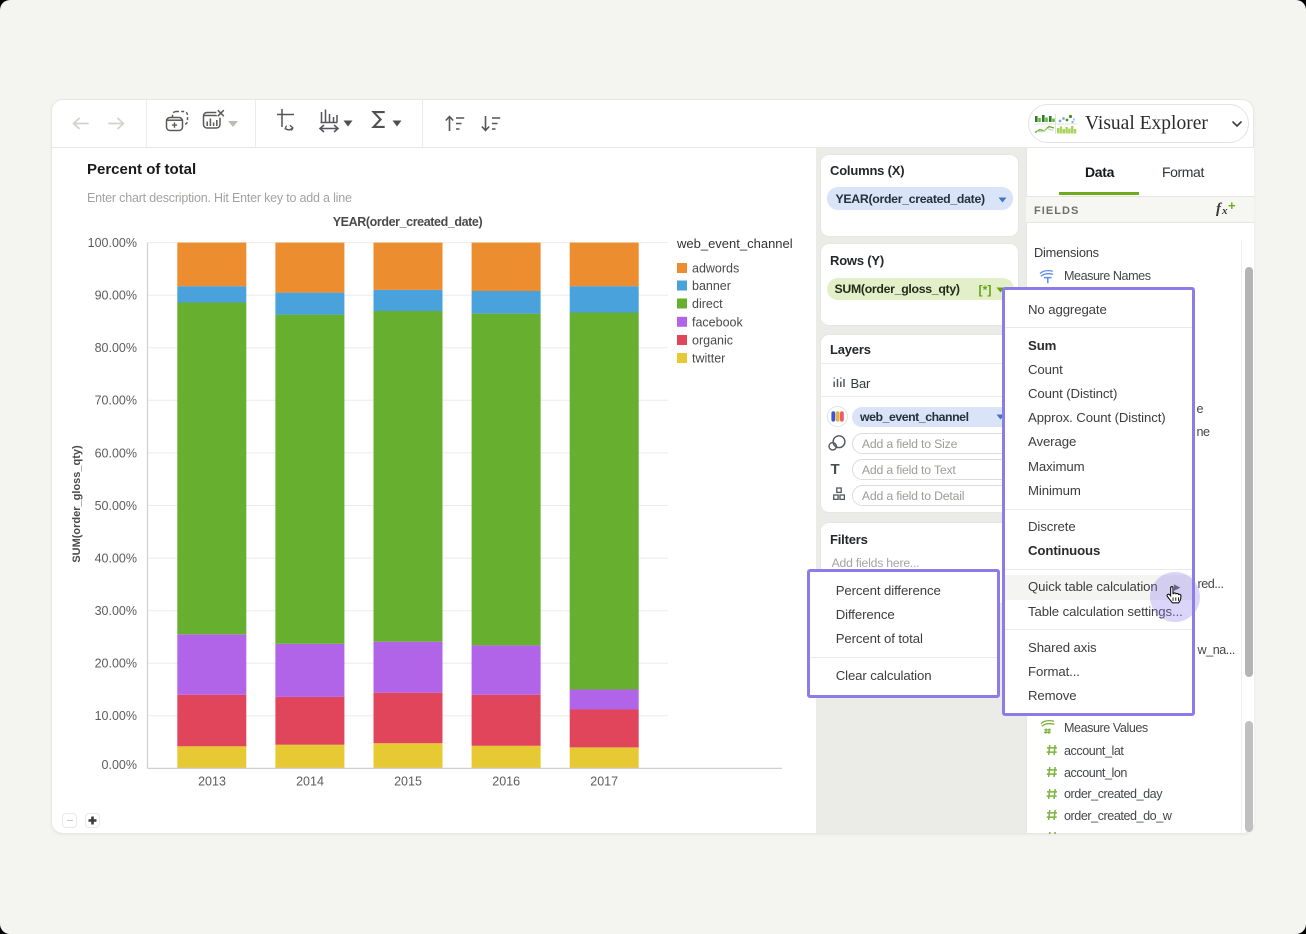  Describe the element at coordinates (717, 322) in the screenshot. I see `svg-text: facebook` at that location.